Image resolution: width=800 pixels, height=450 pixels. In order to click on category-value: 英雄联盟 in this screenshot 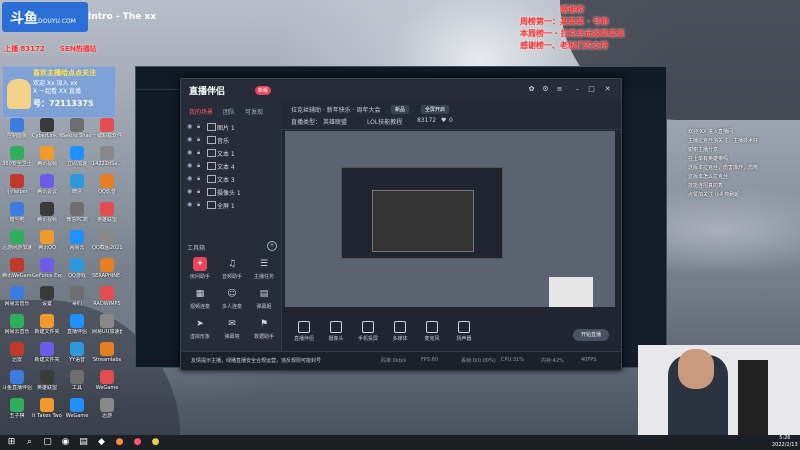, I will do `click(335, 121)`.